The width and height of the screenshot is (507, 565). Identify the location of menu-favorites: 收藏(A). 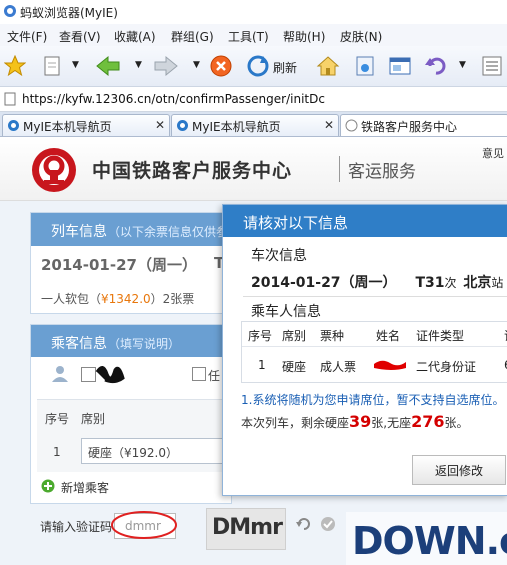
(135, 36).